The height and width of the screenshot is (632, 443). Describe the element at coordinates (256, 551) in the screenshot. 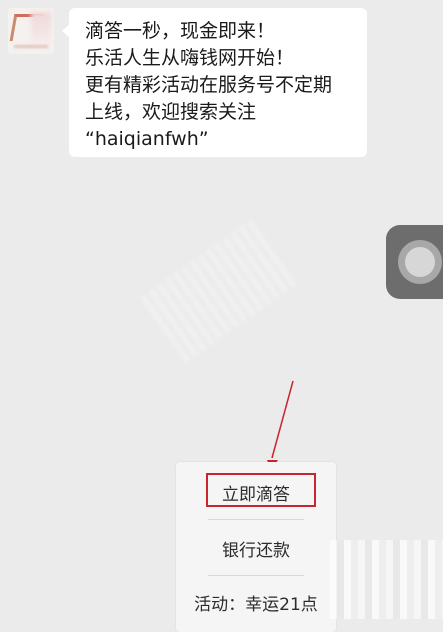

I see `menu-item-bank-repayment: 银行还款` at that location.